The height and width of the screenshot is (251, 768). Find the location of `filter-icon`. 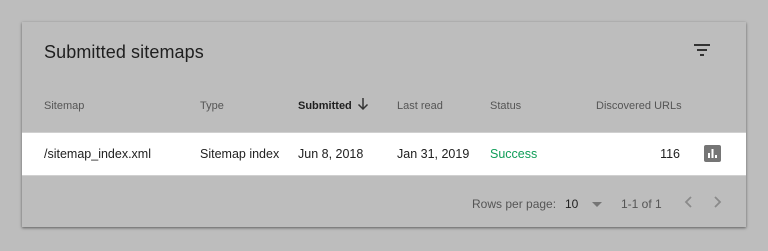

filter-icon is located at coordinates (702, 50).